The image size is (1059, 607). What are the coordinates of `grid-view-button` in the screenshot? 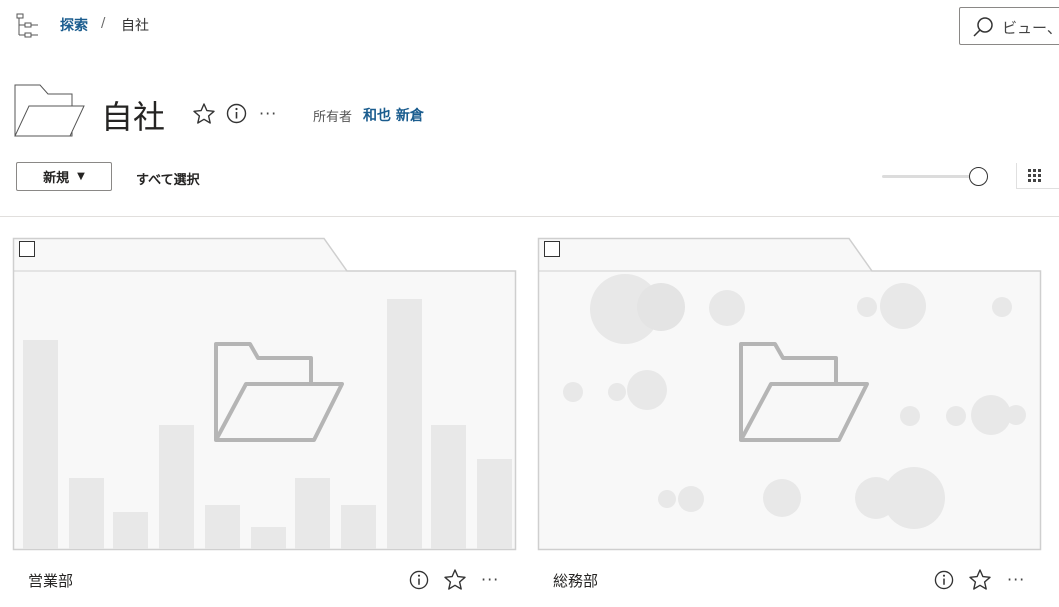 It's located at (1037, 176).